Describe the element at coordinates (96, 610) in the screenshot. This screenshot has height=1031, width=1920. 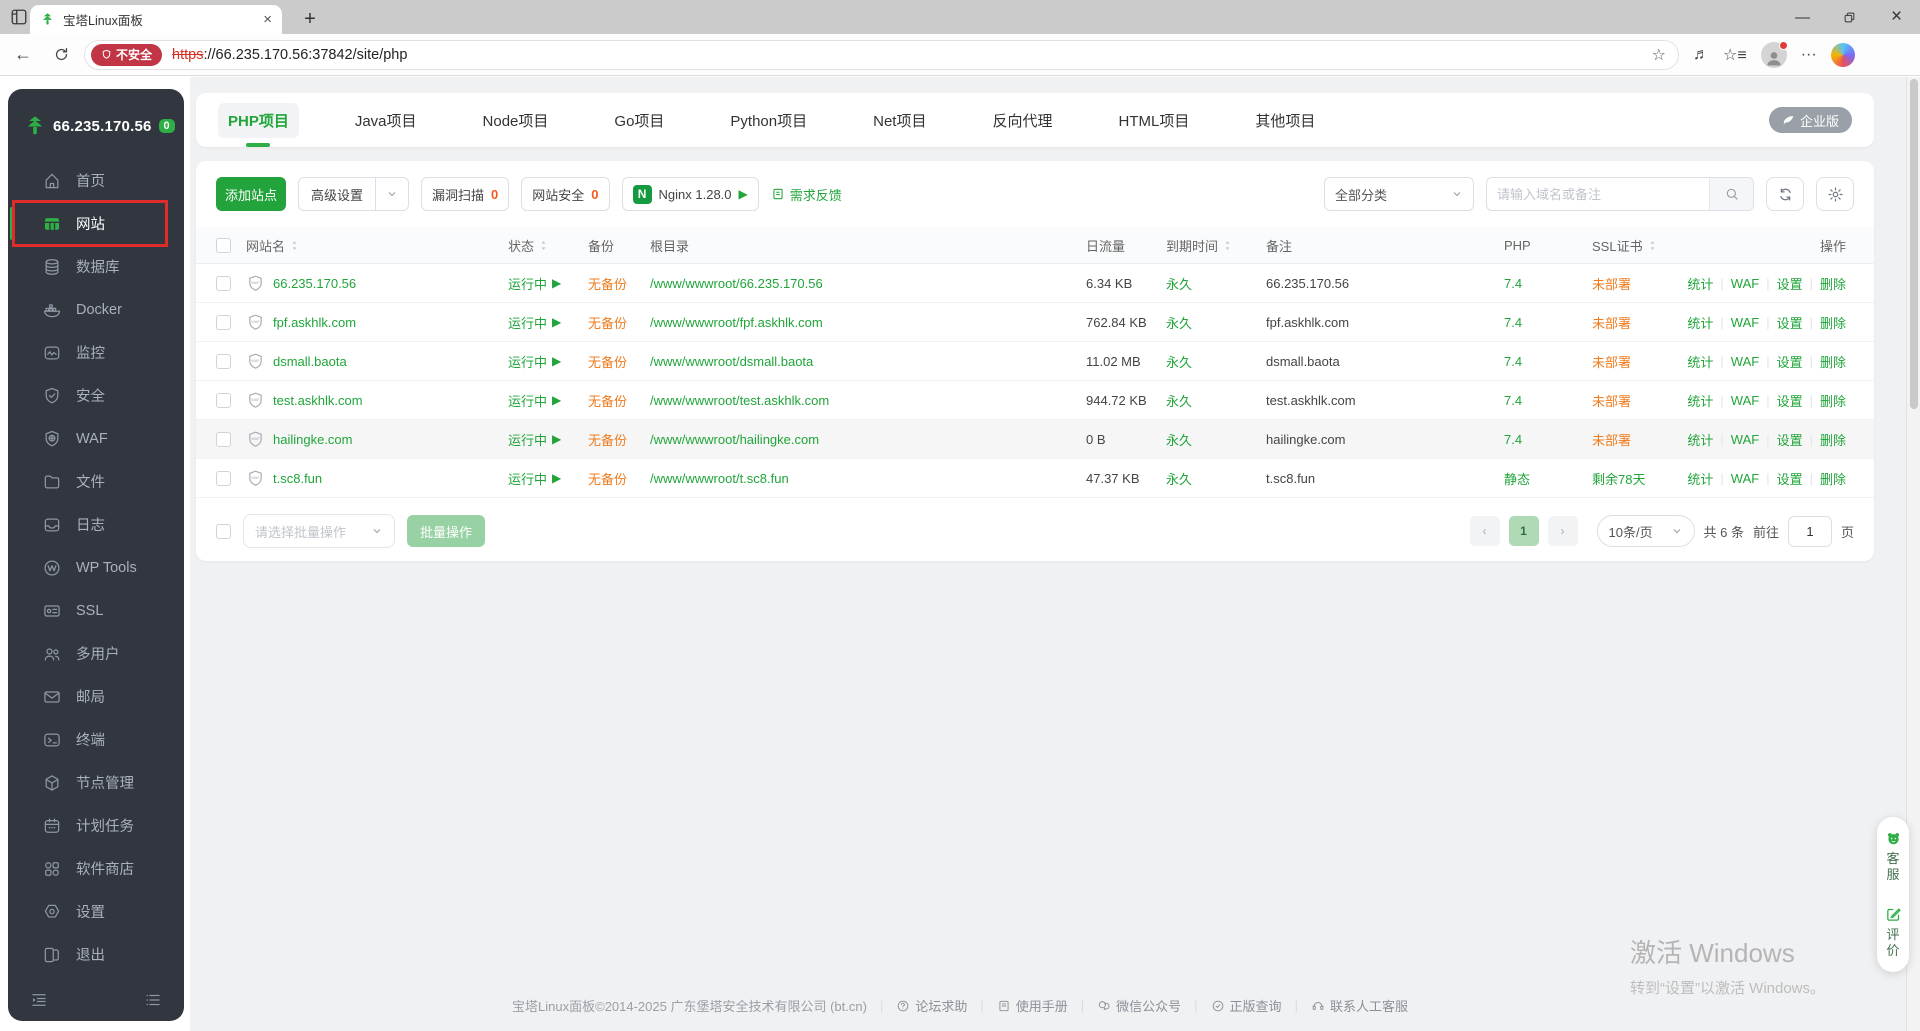
I see `sidebar-item-ssl: SSL` at that location.